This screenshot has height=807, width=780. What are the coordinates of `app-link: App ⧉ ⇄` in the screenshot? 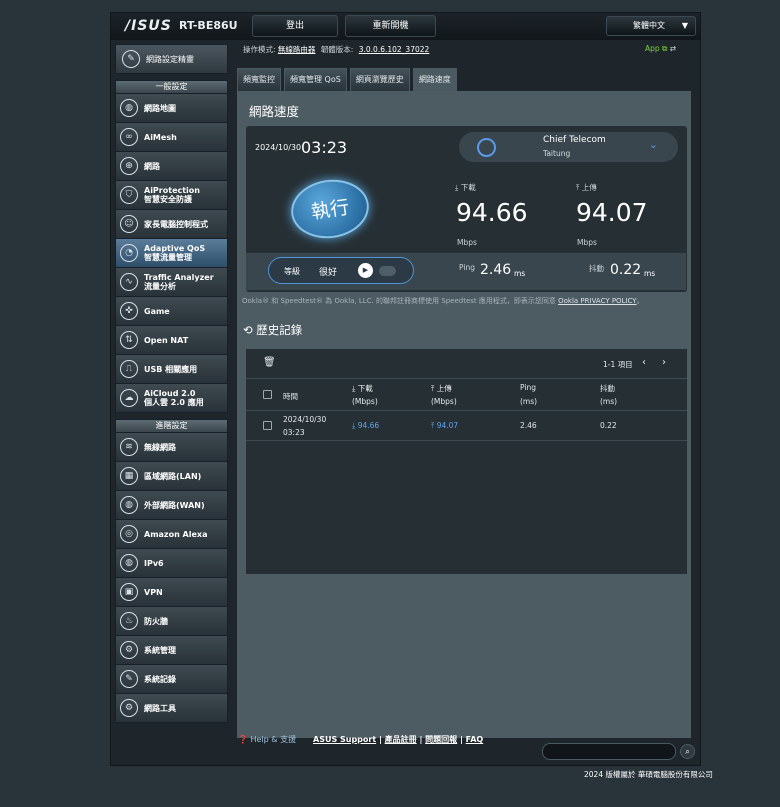 It's located at (660, 49).